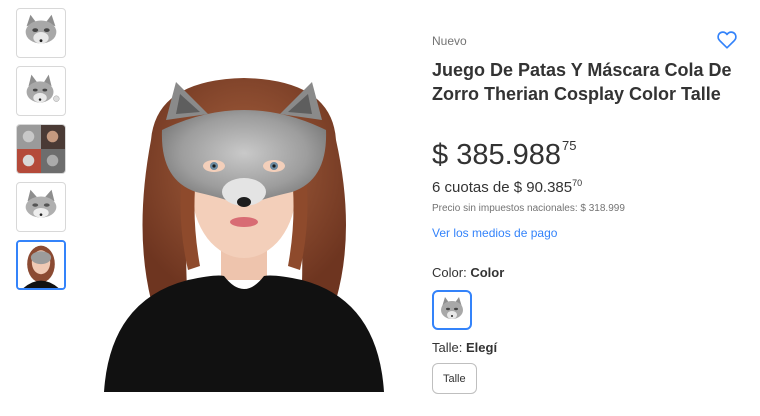 The height and width of the screenshot is (416, 760). I want to click on model-mask-icon, so click(41, 265).